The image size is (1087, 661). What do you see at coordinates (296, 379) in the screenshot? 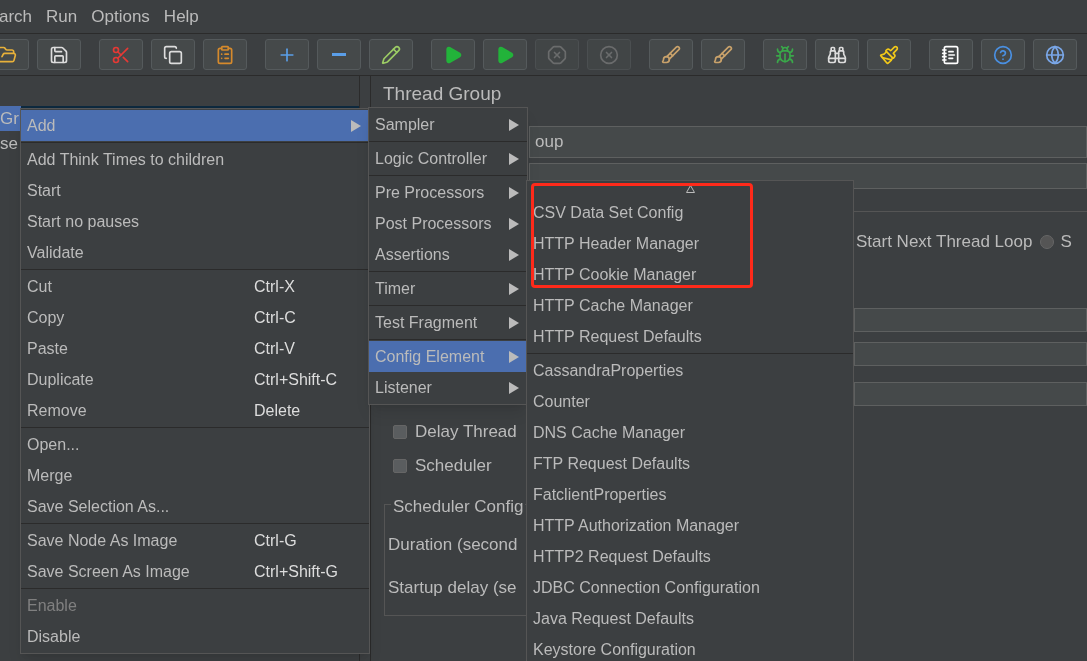
I see `shortcut-label: Ctrl+Shift-C` at bounding box center [296, 379].